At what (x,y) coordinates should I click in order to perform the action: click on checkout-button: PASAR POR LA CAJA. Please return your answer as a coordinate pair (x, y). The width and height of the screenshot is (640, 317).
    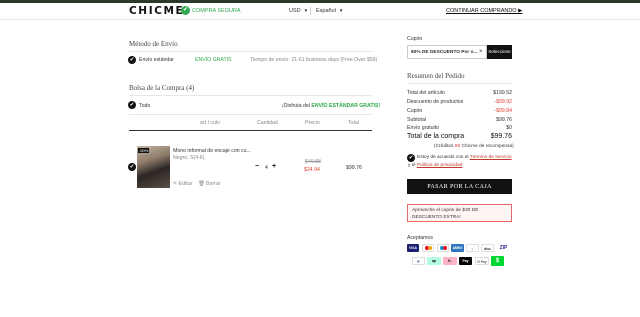
    Looking at the image, I should click on (459, 186).